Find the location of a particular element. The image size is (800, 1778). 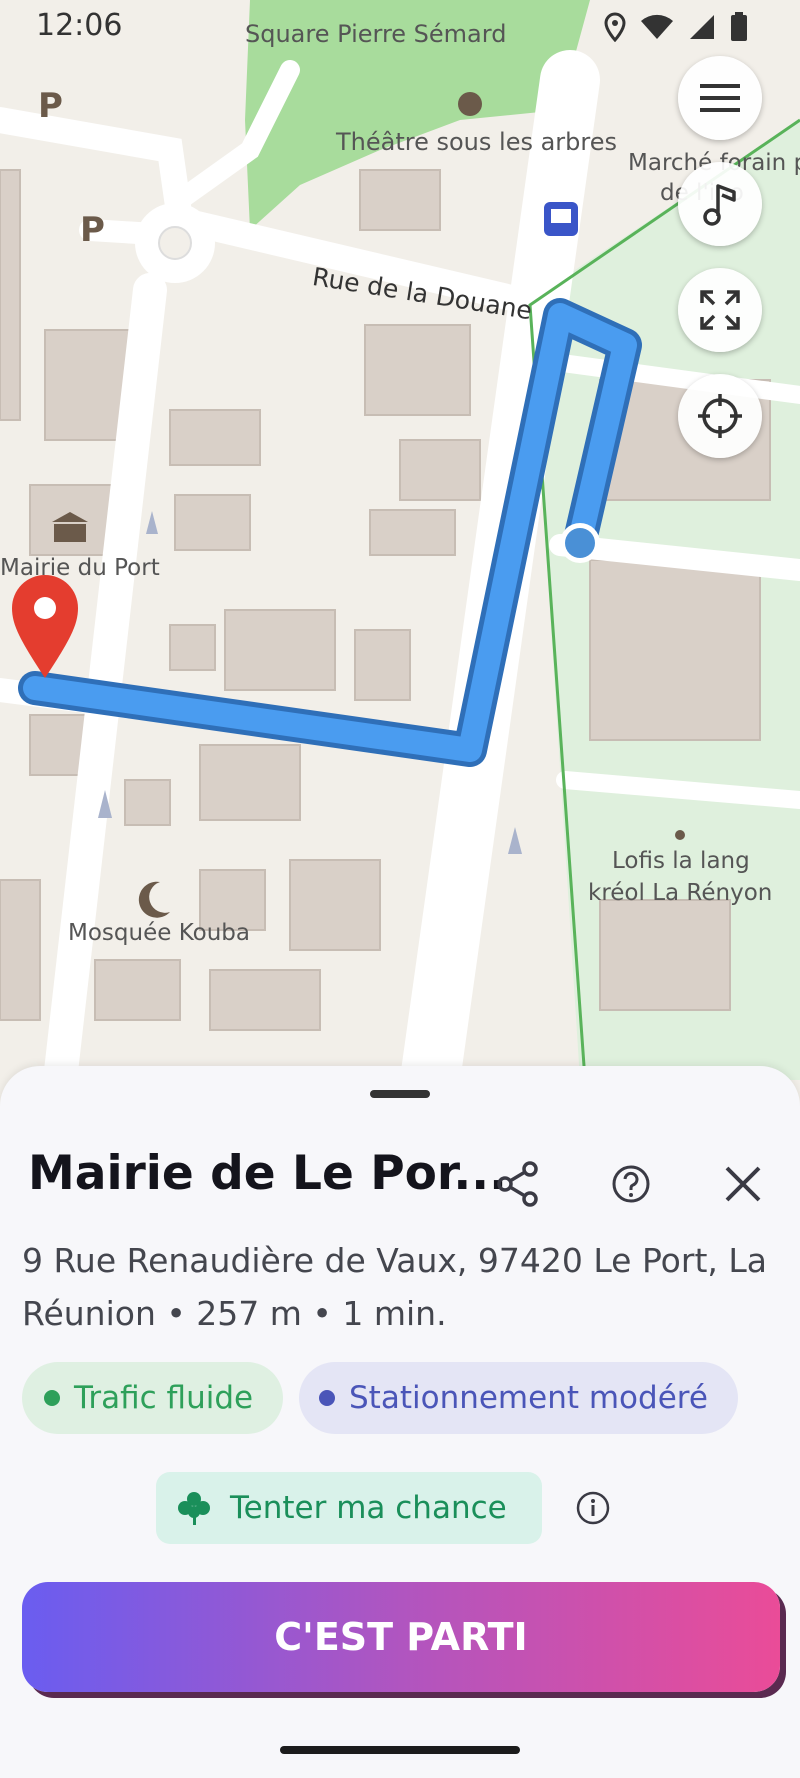

parking-status-dot is located at coordinates (327, 1398).